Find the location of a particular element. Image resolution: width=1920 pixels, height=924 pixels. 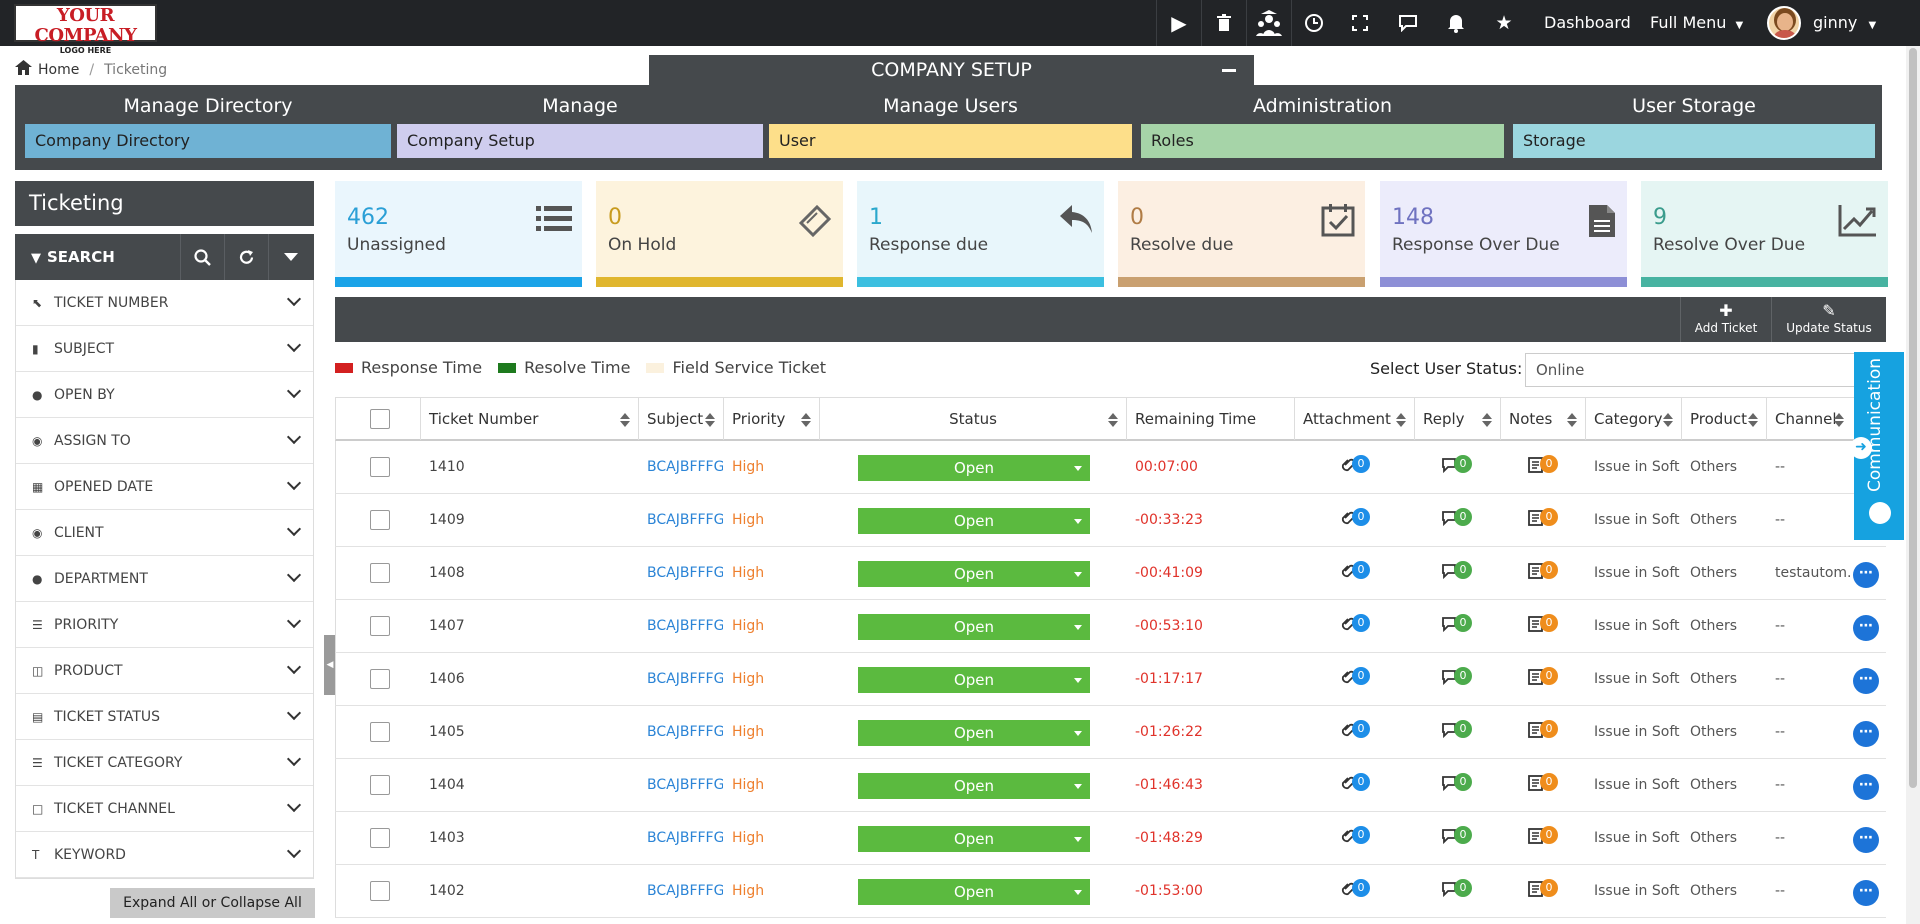

filter-assign-to: ◉ ASSIGN TO is located at coordinates (164, 441).